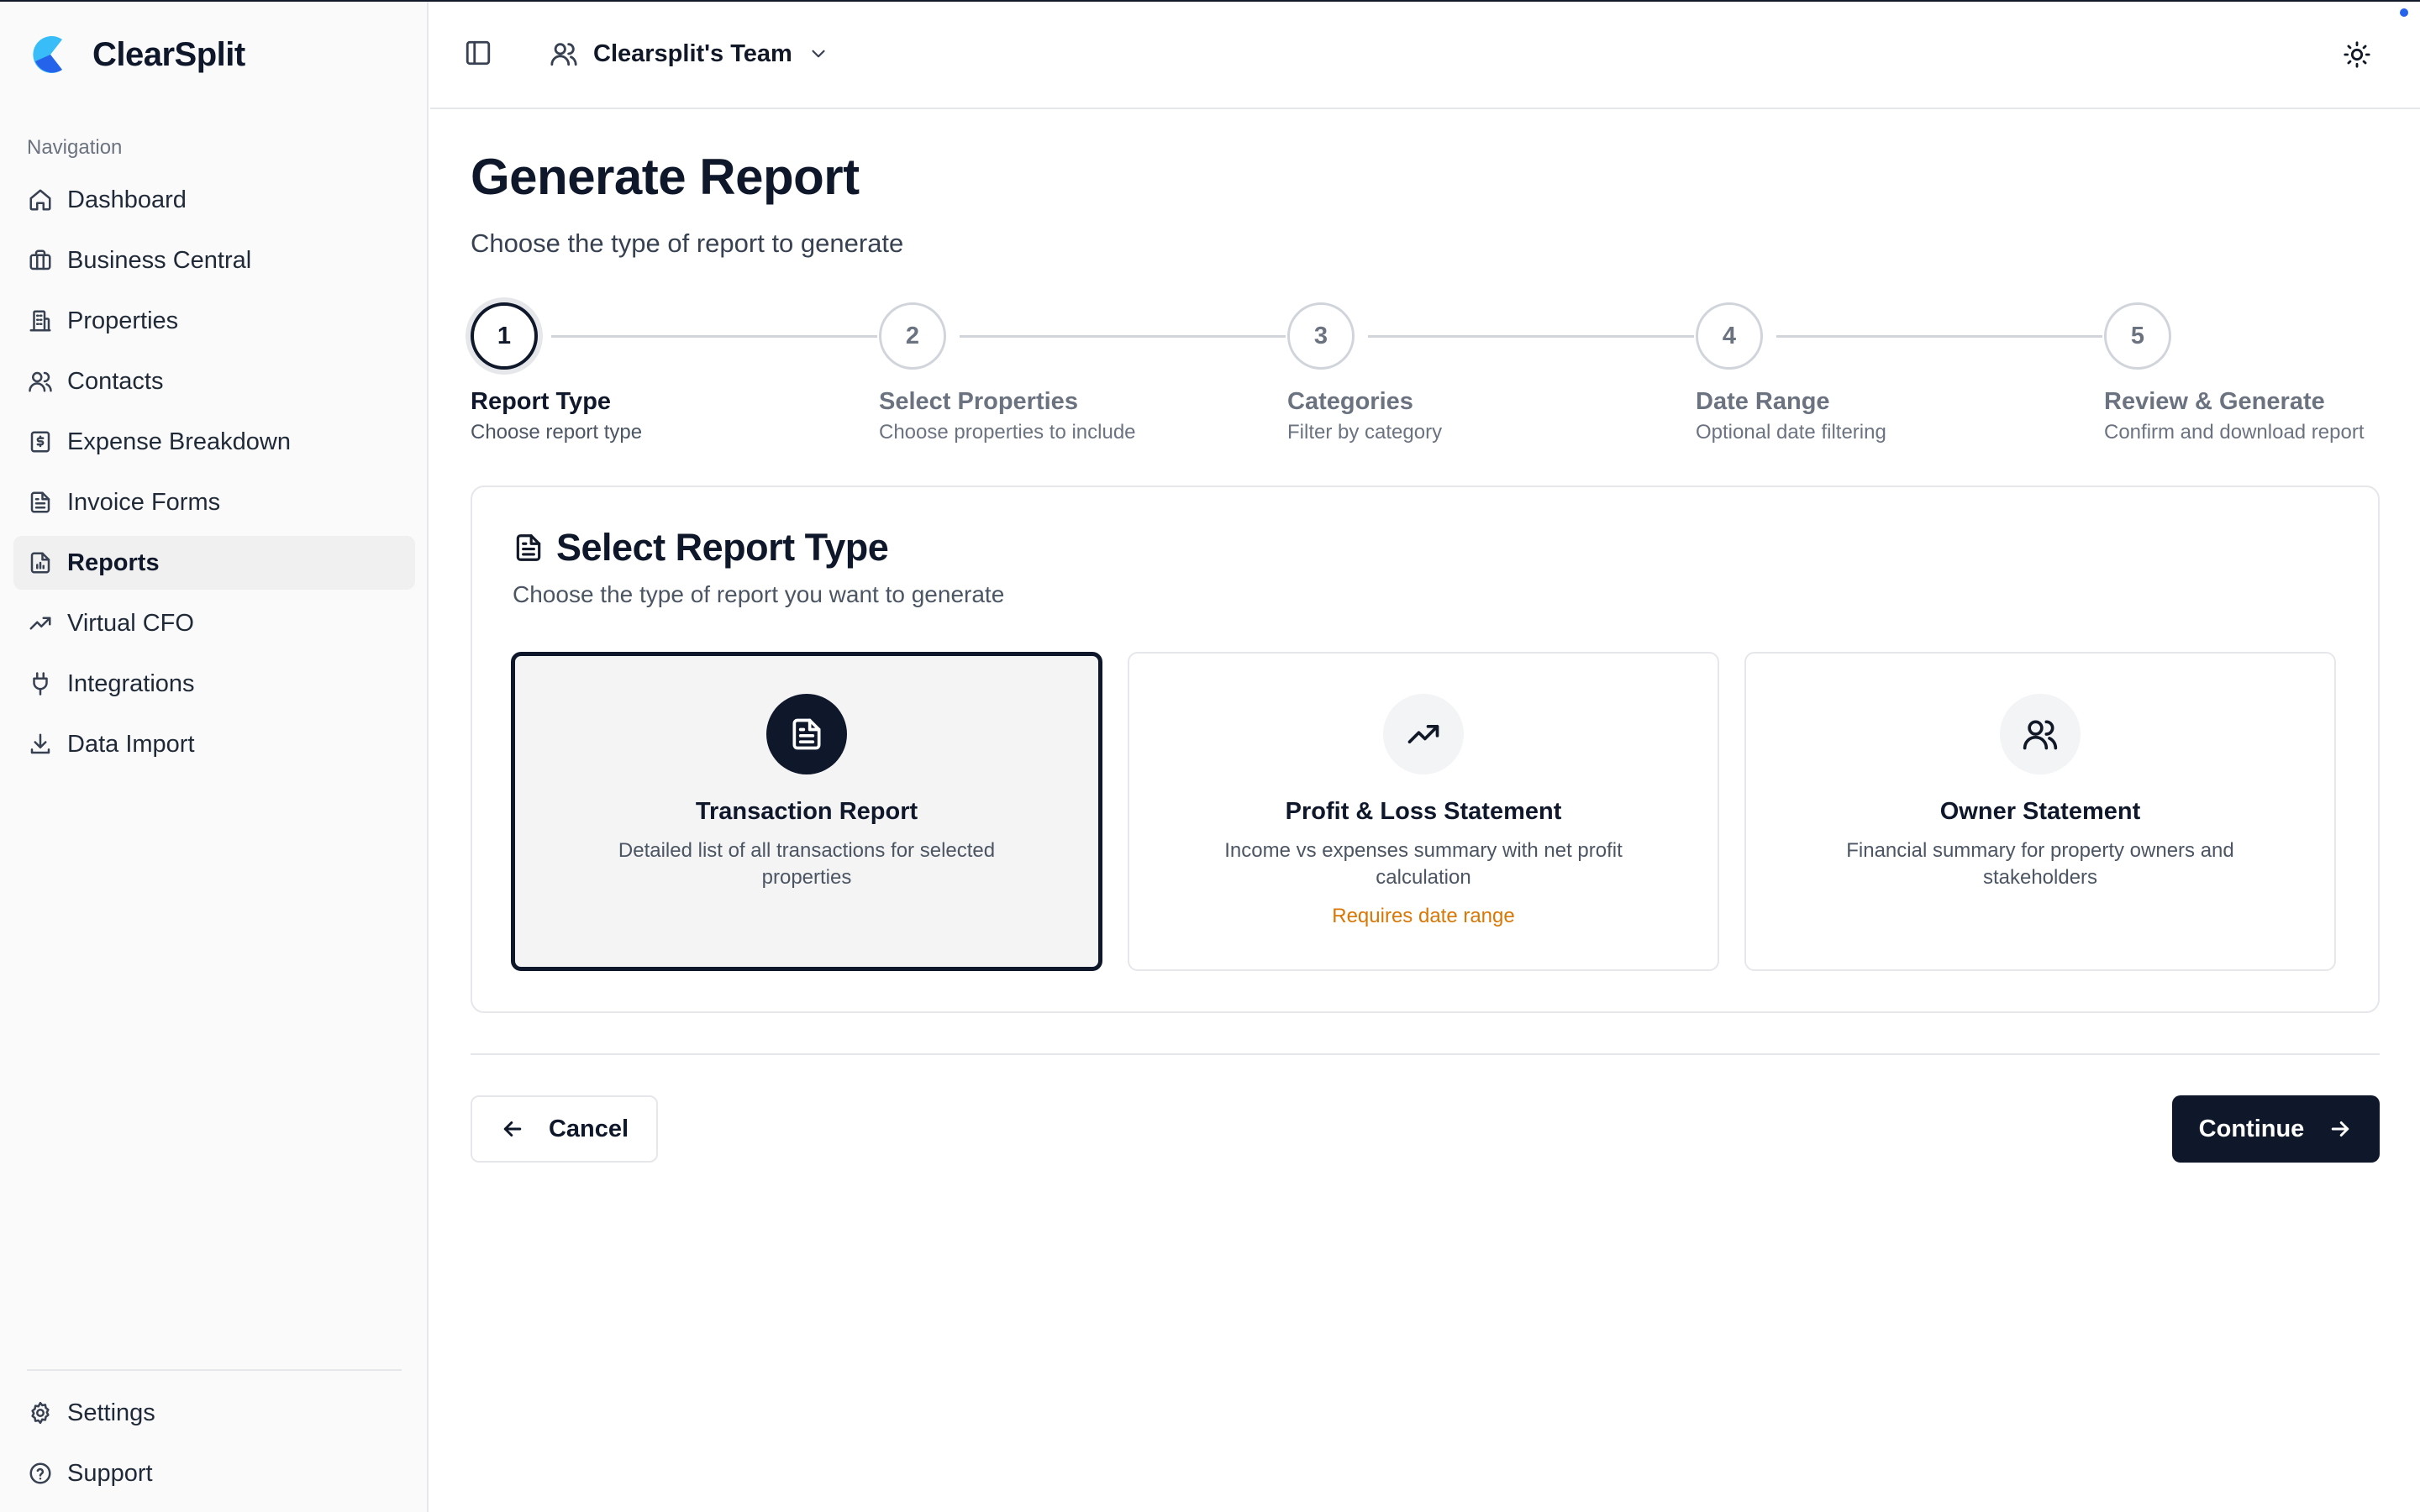 This screenshot has width=2420, height=1512. What do you see at coordinates (541, 401) in the screenshot?
I see `step-label: Report Type` at bounding box center [541, 401].